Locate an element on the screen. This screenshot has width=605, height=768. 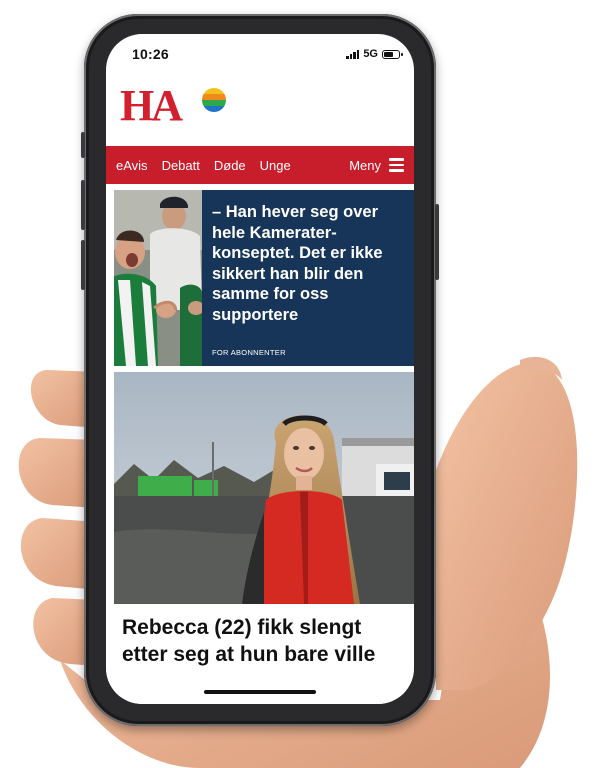
main-nav: eAvis Debatt Døde Unge Meny is located at coordinates (260, 165).